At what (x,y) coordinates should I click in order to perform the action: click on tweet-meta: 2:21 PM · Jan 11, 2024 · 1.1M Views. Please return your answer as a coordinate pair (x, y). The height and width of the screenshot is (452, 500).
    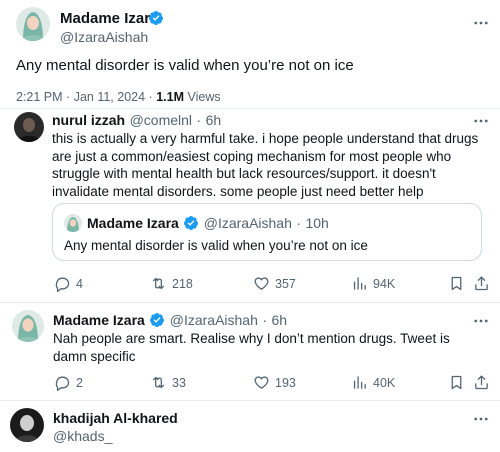
    Looking at the image, I should click on (118, 97).